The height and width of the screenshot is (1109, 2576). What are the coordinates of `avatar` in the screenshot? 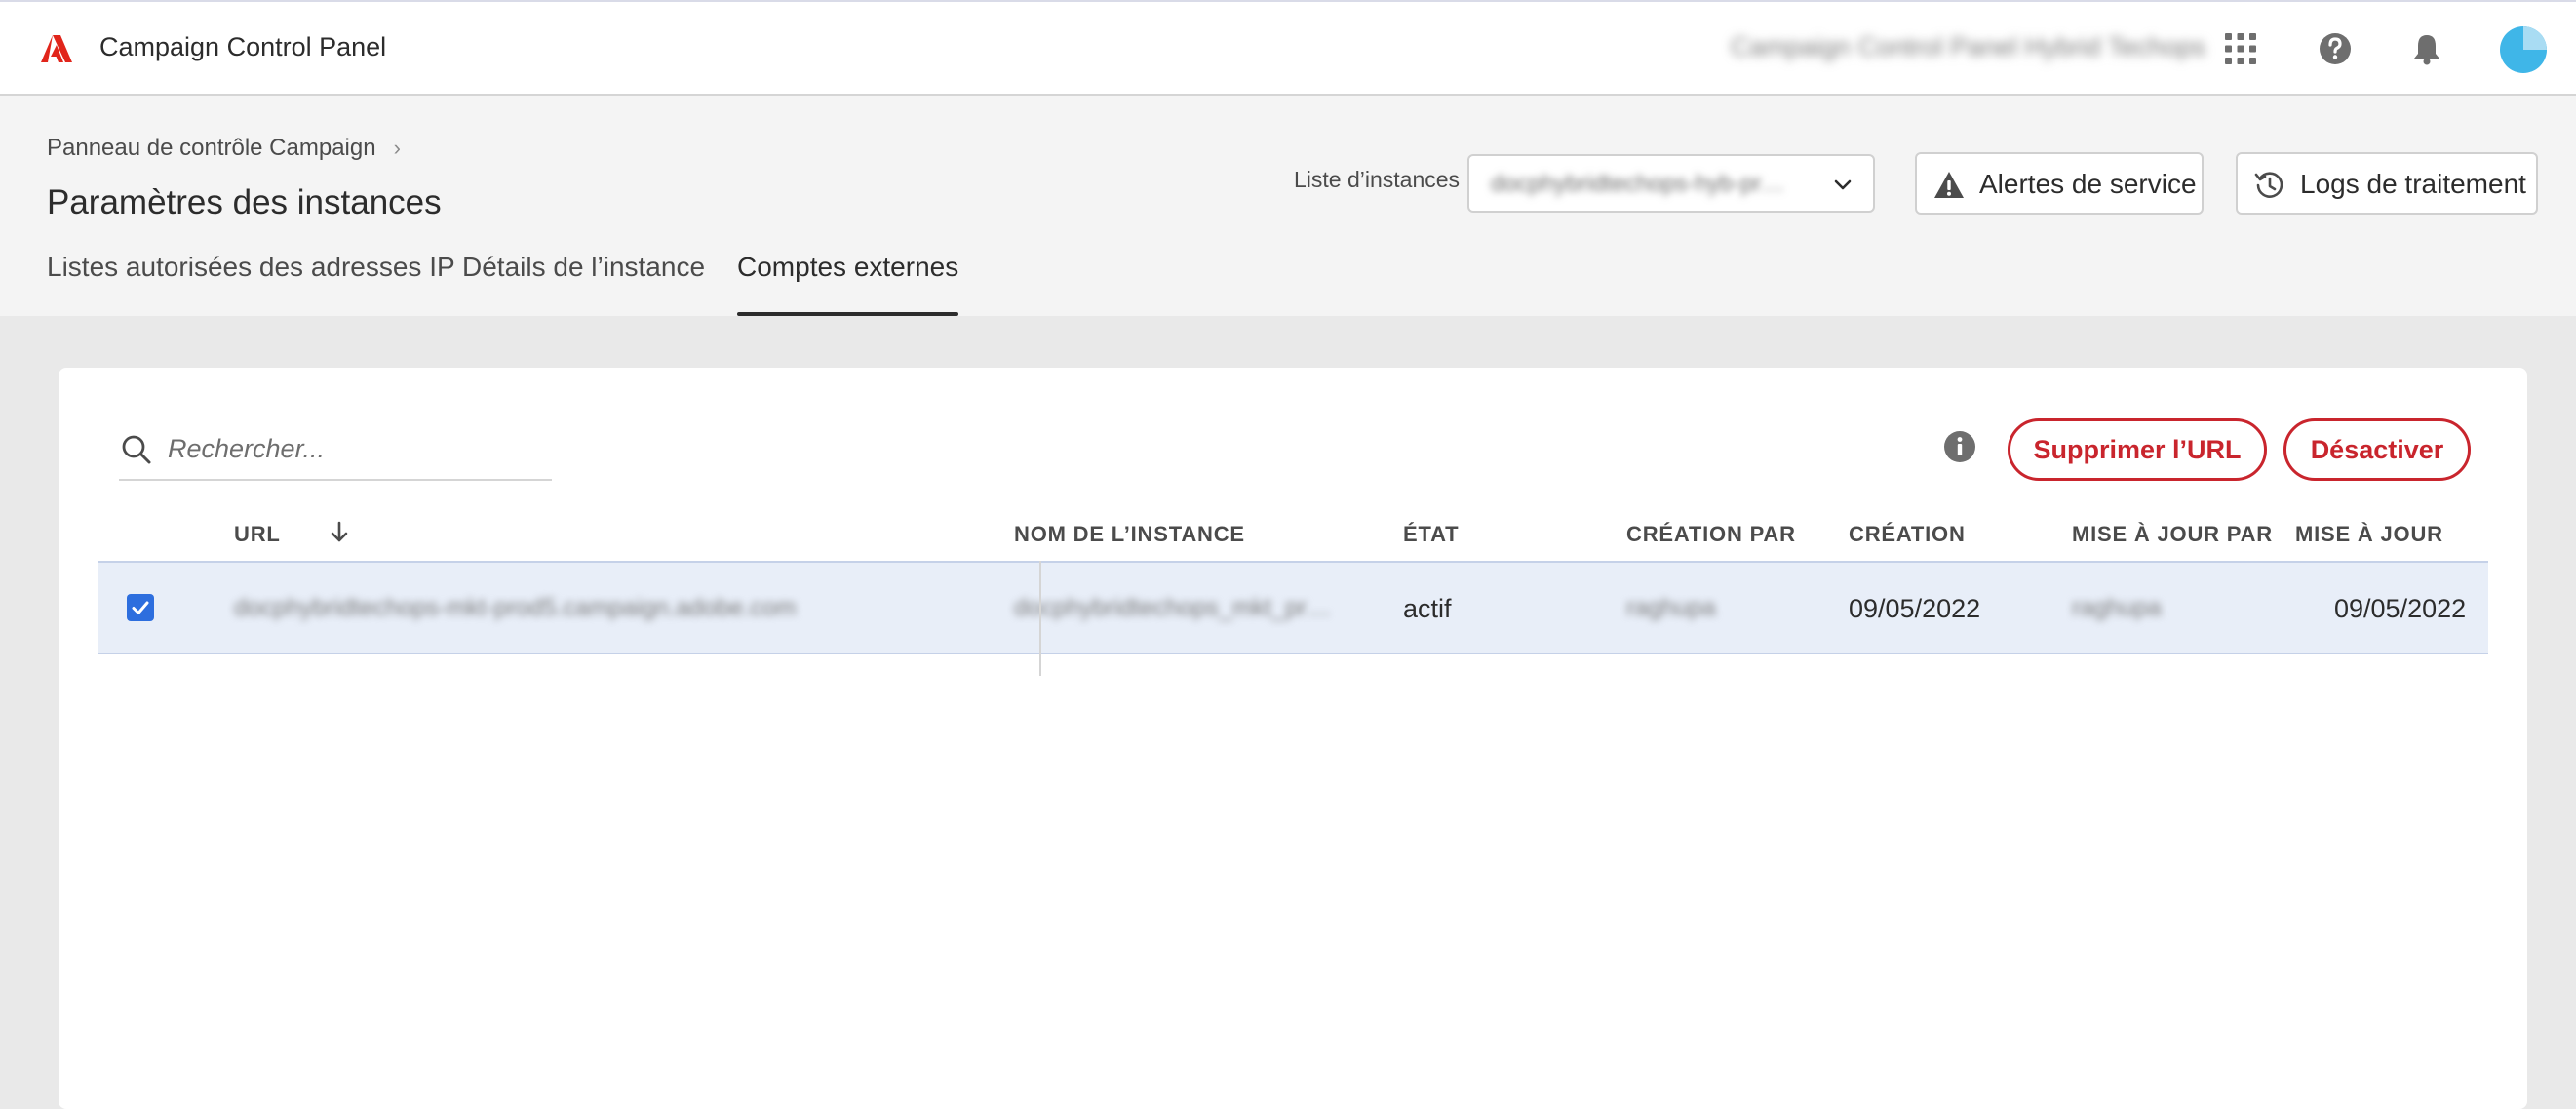 It's located at (2523, 49).